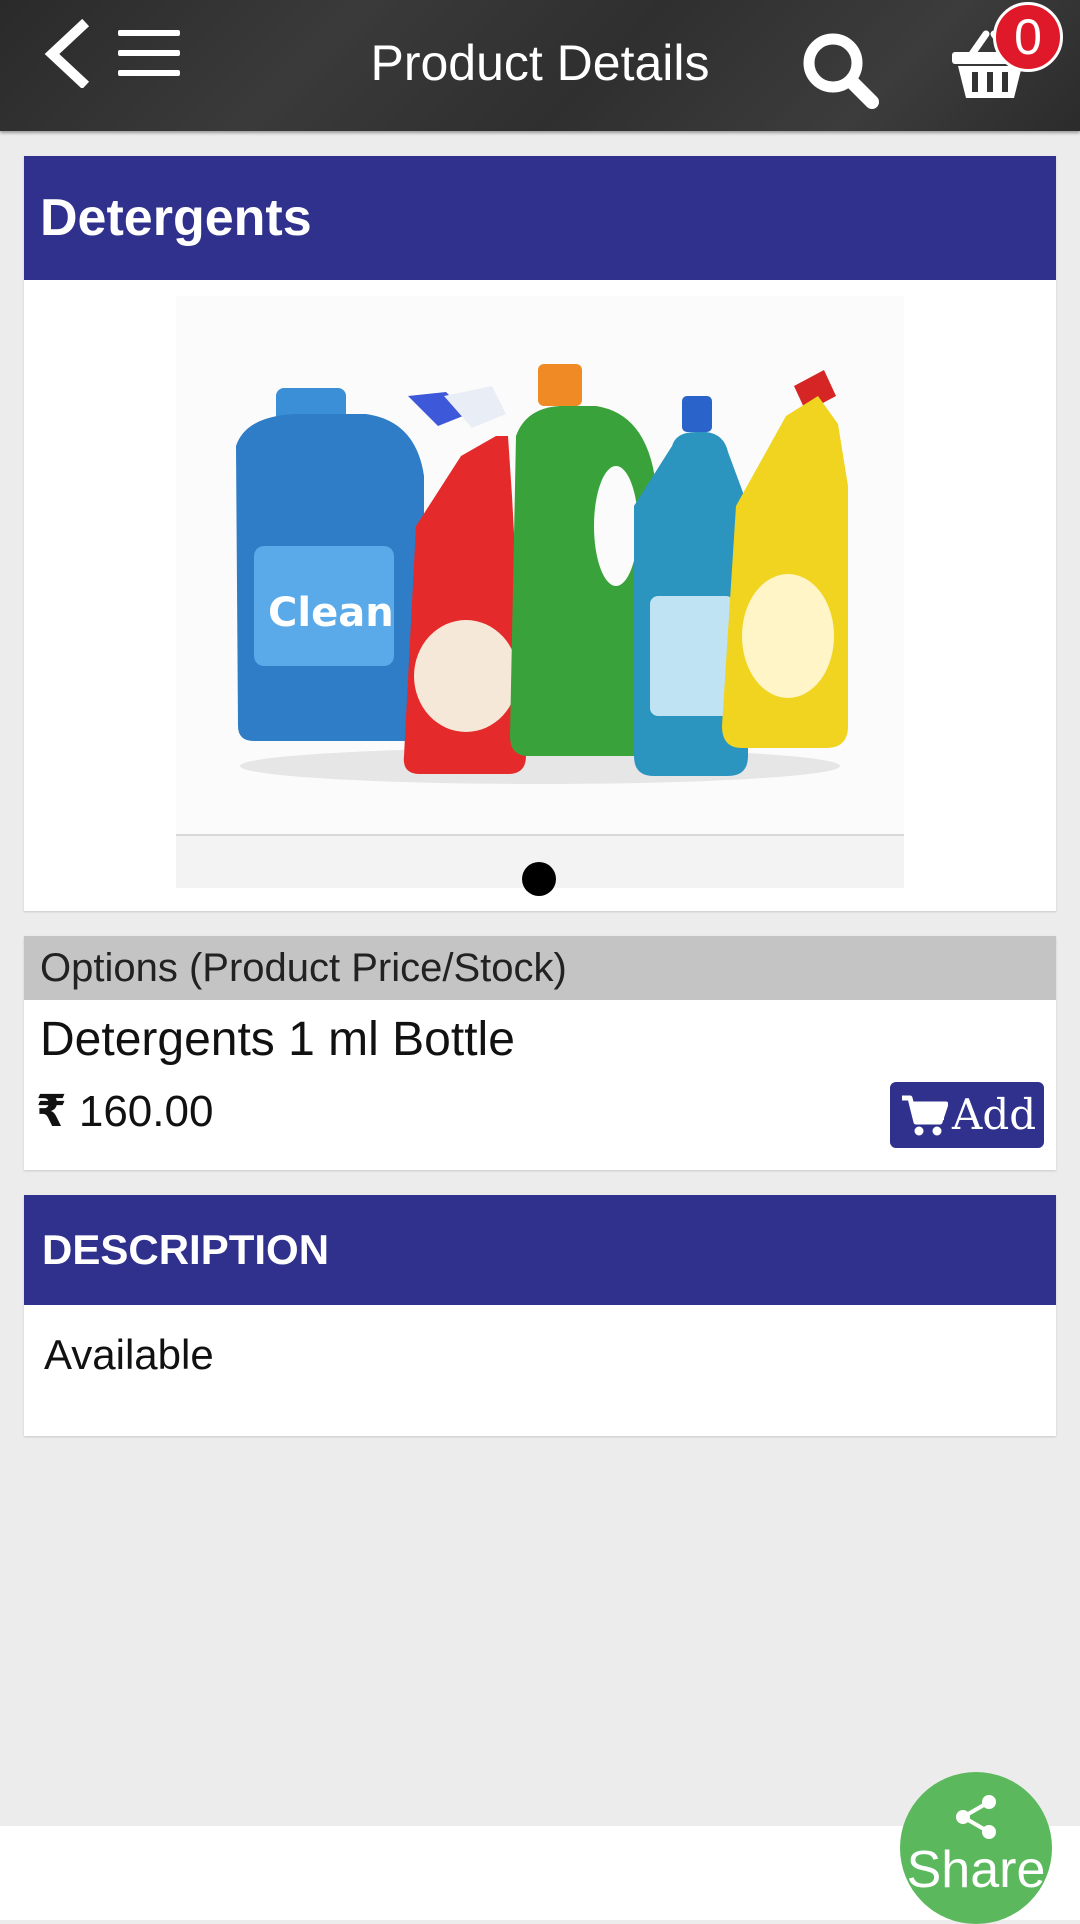 This screenshot has height=1924, width=1080. I want to click on add-button-label: Add, so click(994, 1114).